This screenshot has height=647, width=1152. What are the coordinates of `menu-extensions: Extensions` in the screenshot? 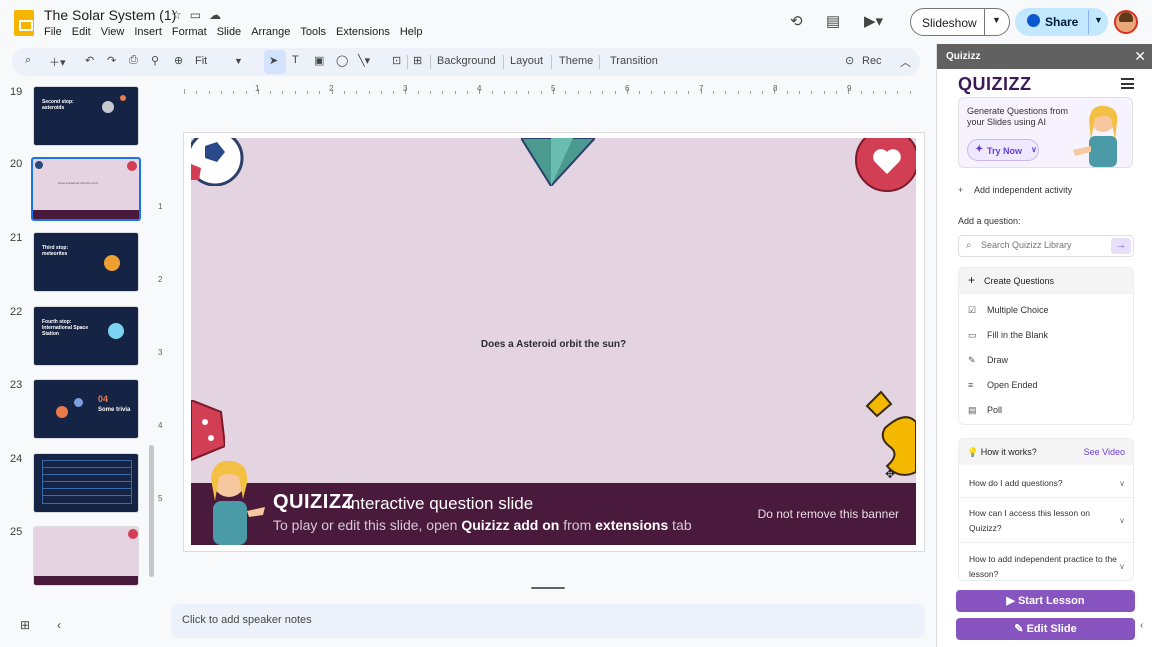 It's located at (363, 32).